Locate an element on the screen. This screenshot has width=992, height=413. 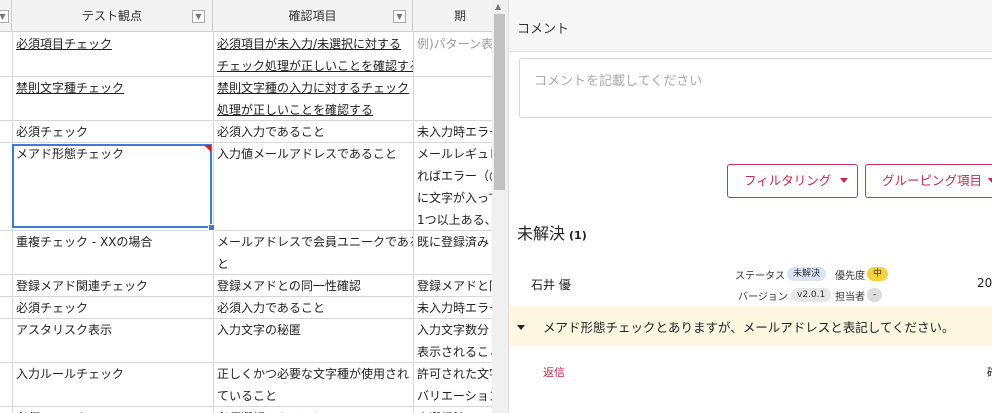
table-cell: 禁則文字種チェック is located at coordinates (114, 88).